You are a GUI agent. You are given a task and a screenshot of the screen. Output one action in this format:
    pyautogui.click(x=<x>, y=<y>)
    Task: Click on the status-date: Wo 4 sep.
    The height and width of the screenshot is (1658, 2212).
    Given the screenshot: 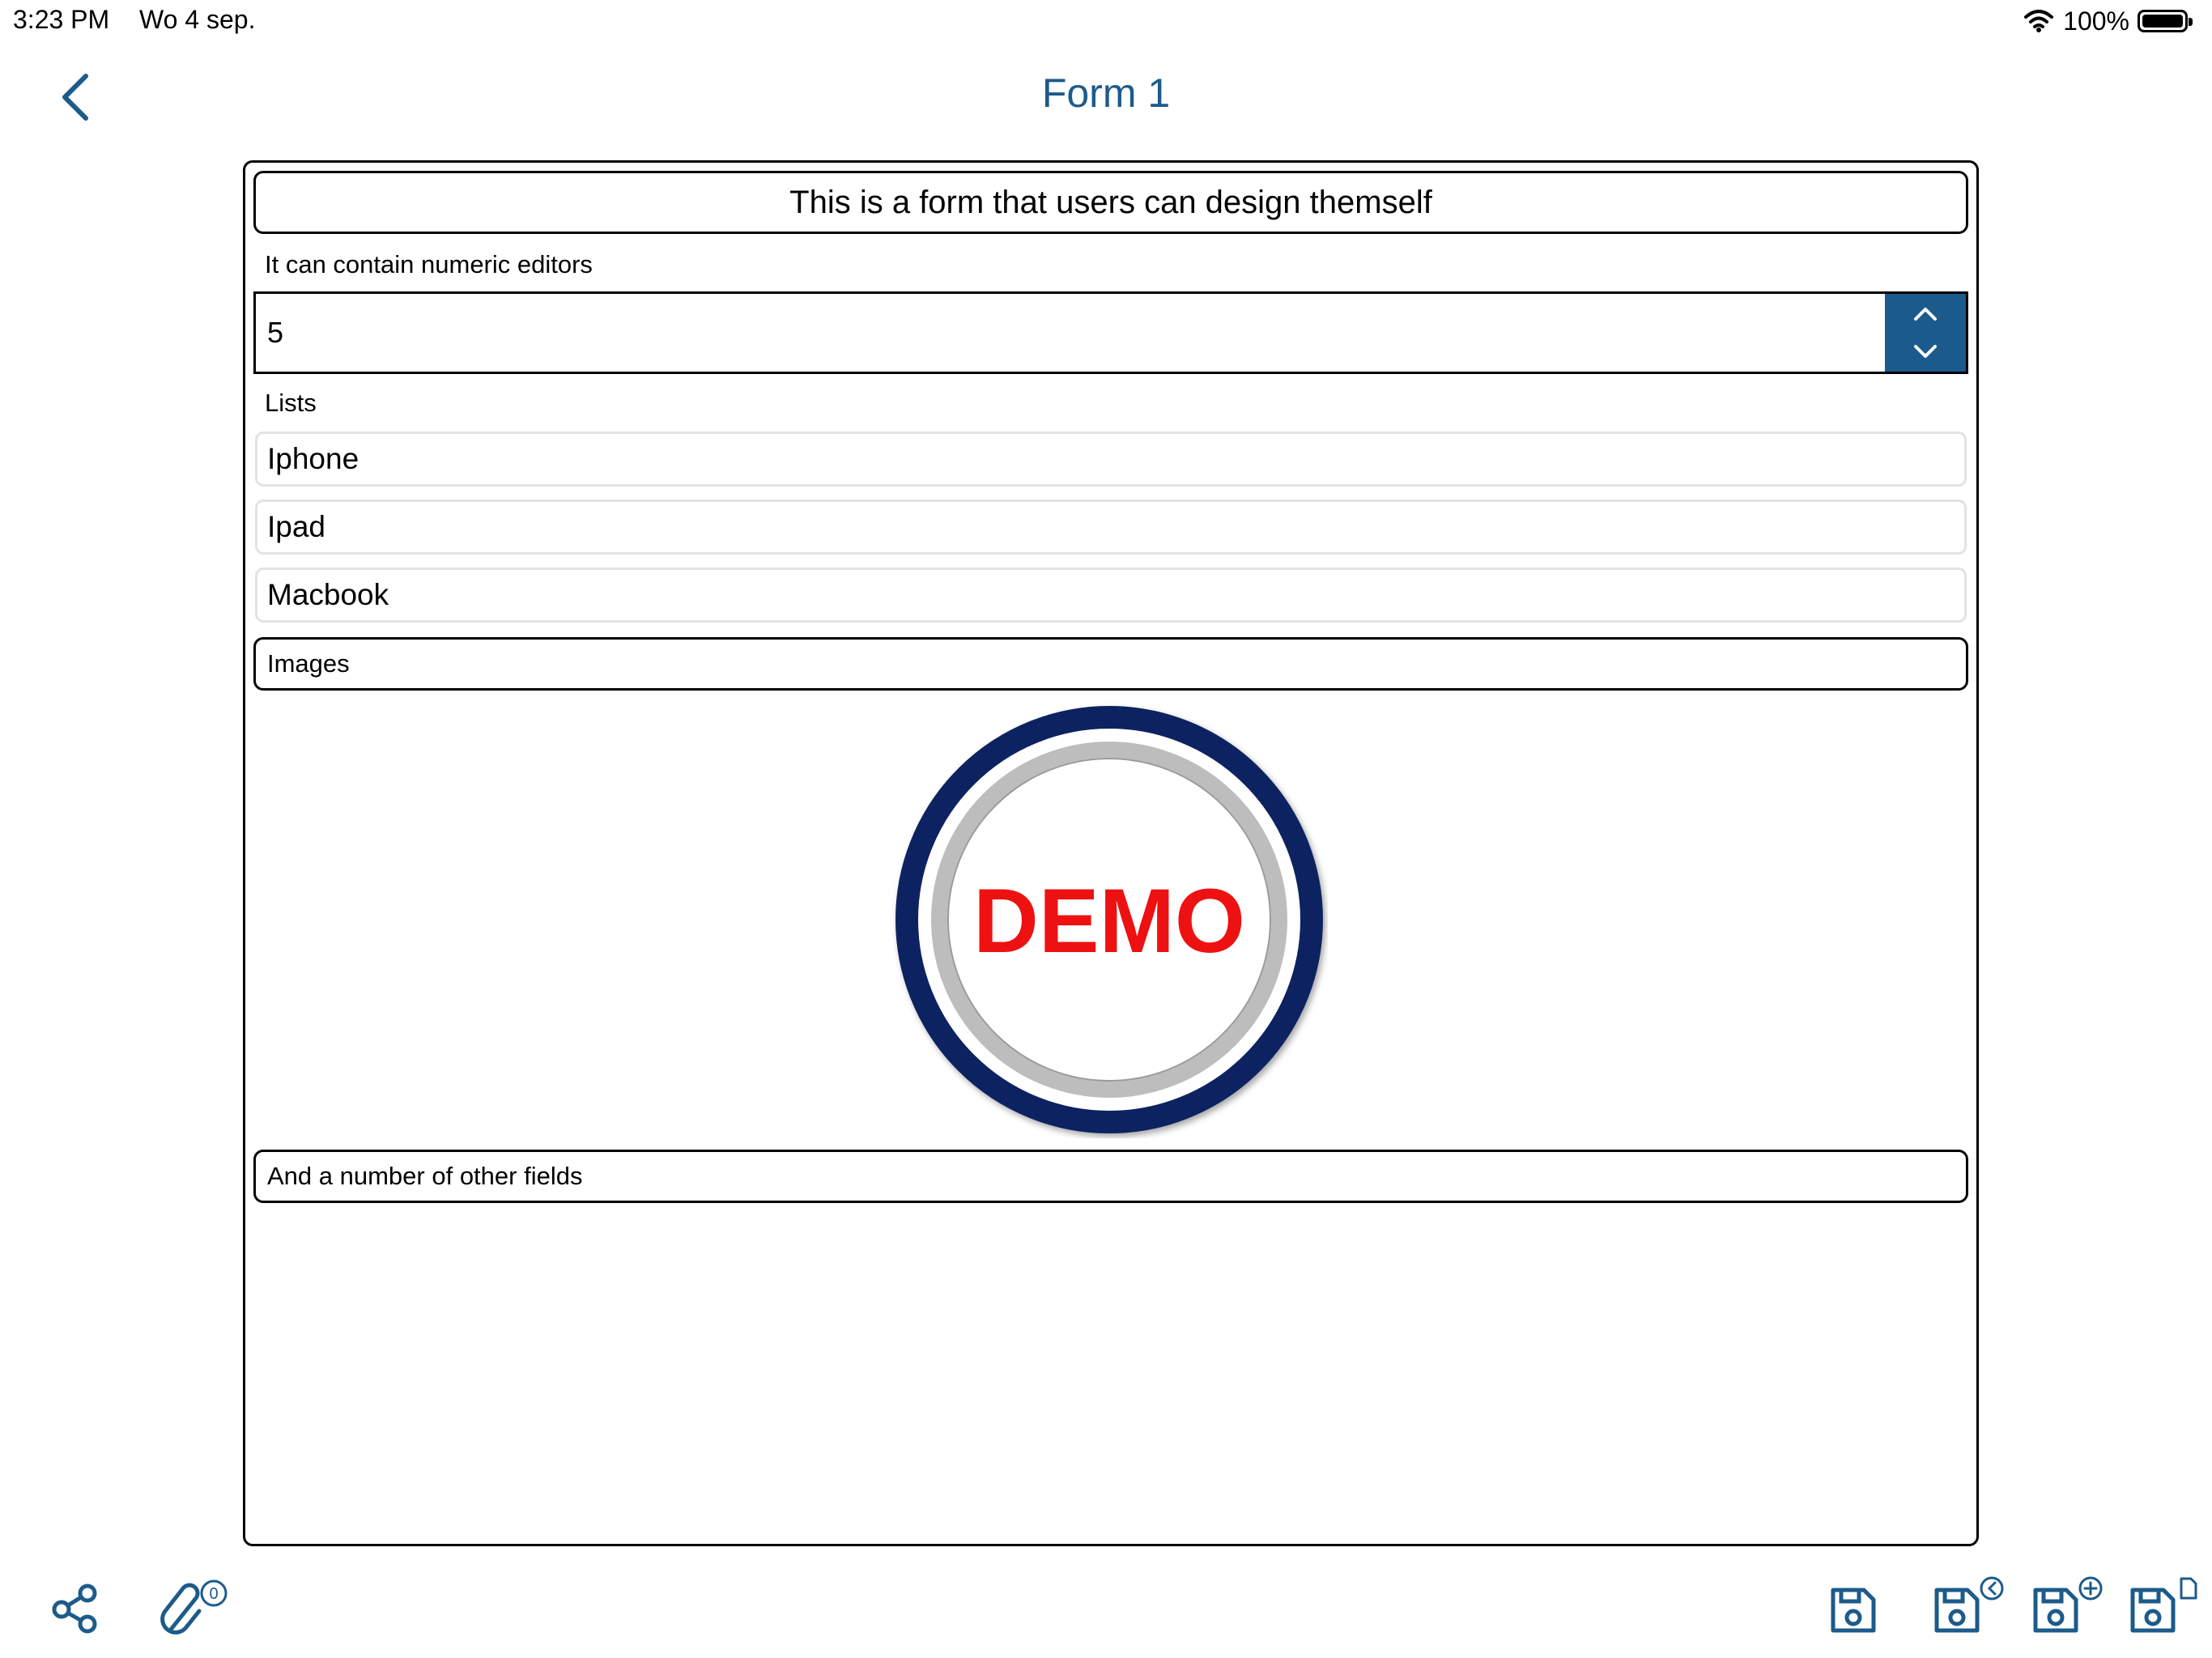 What is the action you would take?
    pyautogui.click(x=198, y=19)
    